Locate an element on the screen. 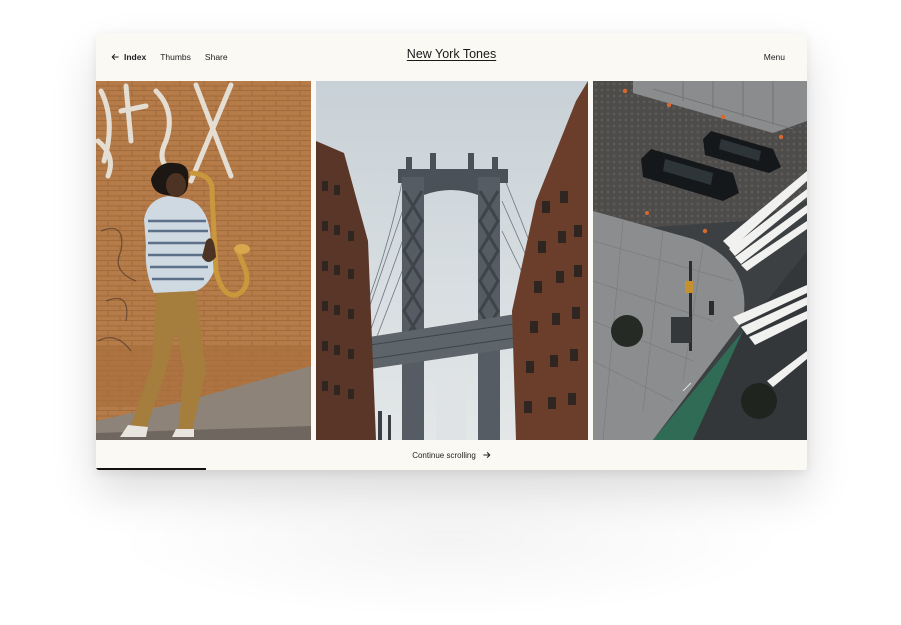  scroll-progress-fill is located at coordinates (151, 469).